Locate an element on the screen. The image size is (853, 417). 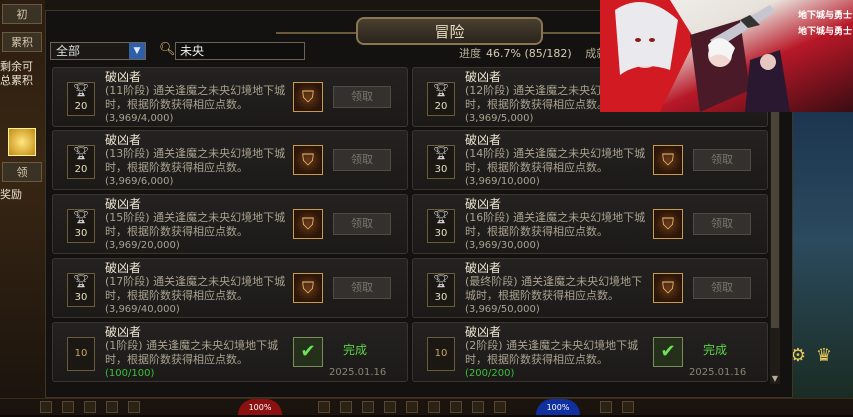
promo-banner-image: 地下城与勇士 地下城与勇士 is located at coordinates (726, 56).